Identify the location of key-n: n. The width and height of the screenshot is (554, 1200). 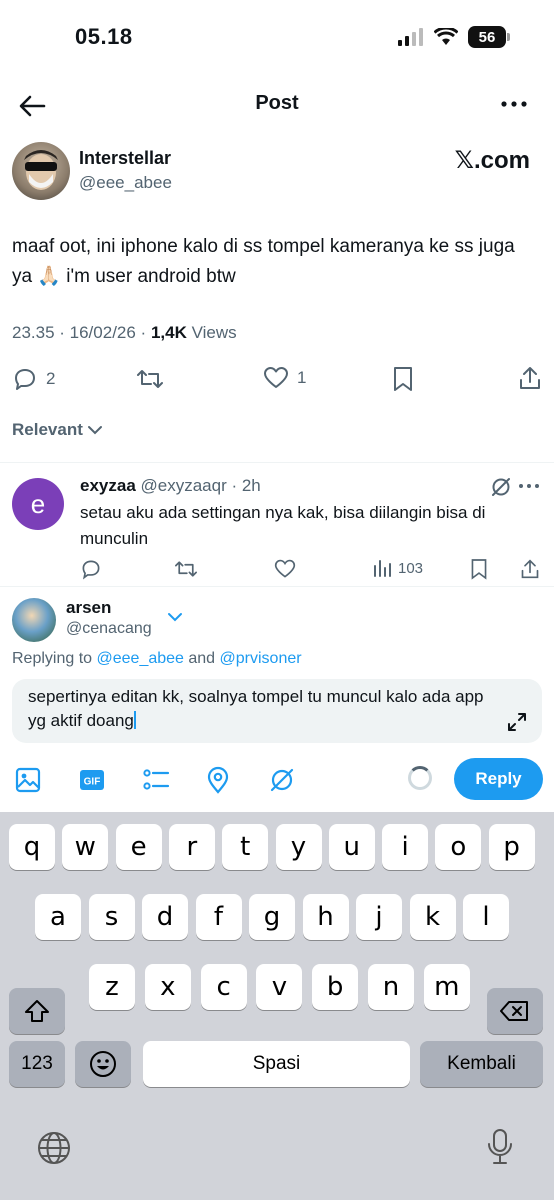
(391, 987).